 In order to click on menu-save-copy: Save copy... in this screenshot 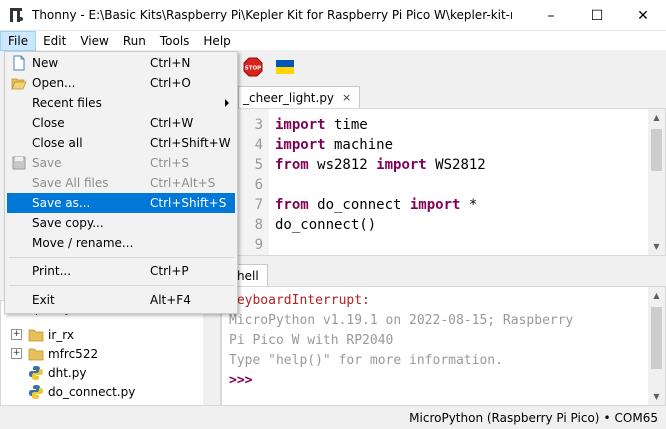, I will do `click(121, 223)`.